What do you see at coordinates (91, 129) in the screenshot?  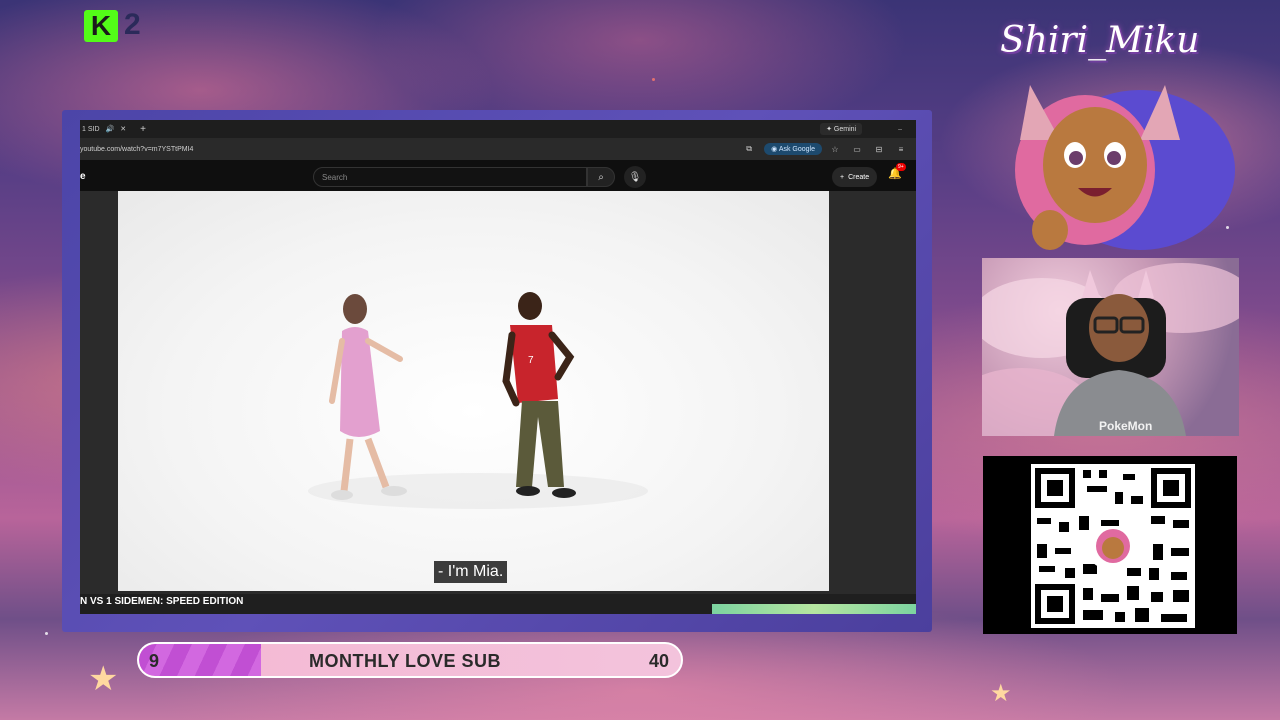 I see `tab-title: 1 SID` at bounding box center [91, 129].